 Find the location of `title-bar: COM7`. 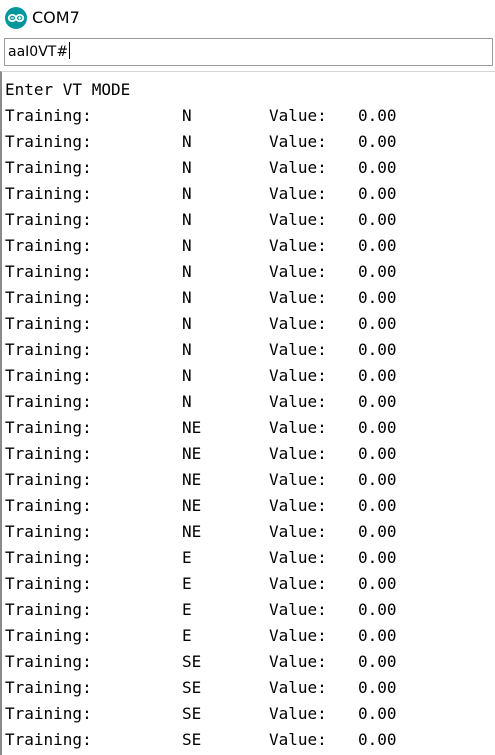

title-bar: COM7 is located at coordinates (247, 18).